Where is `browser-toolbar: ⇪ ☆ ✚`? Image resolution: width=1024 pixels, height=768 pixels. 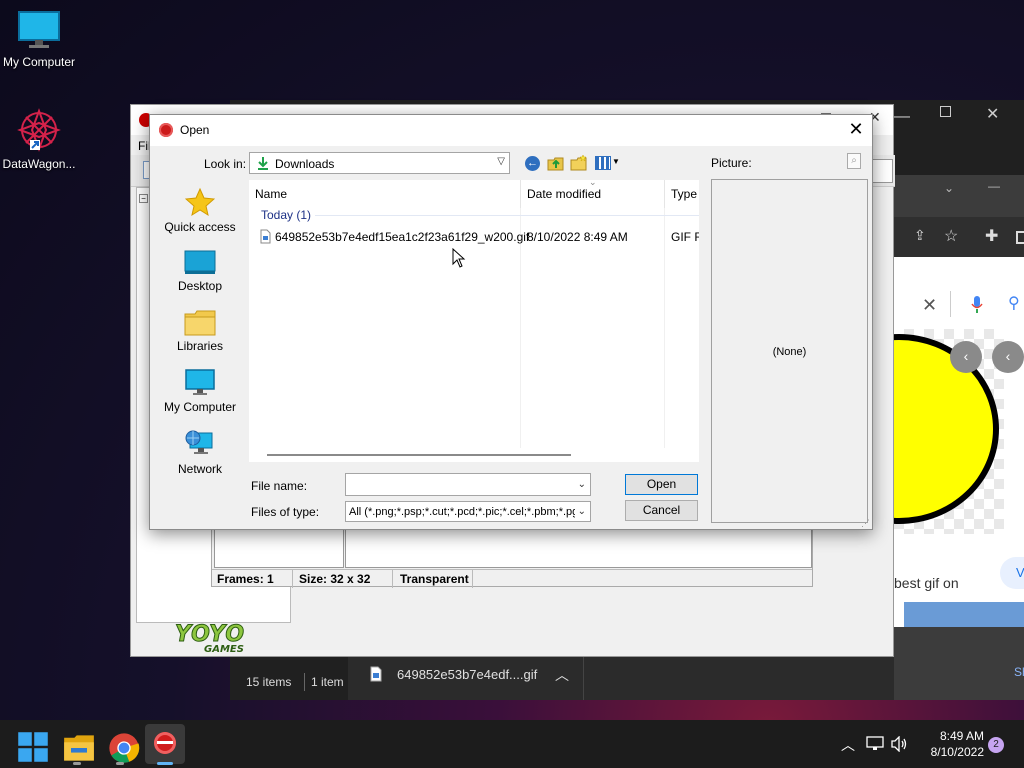 browser-toolbar: ⇪ ☆ ✚ is located at coordinates (959, 237).